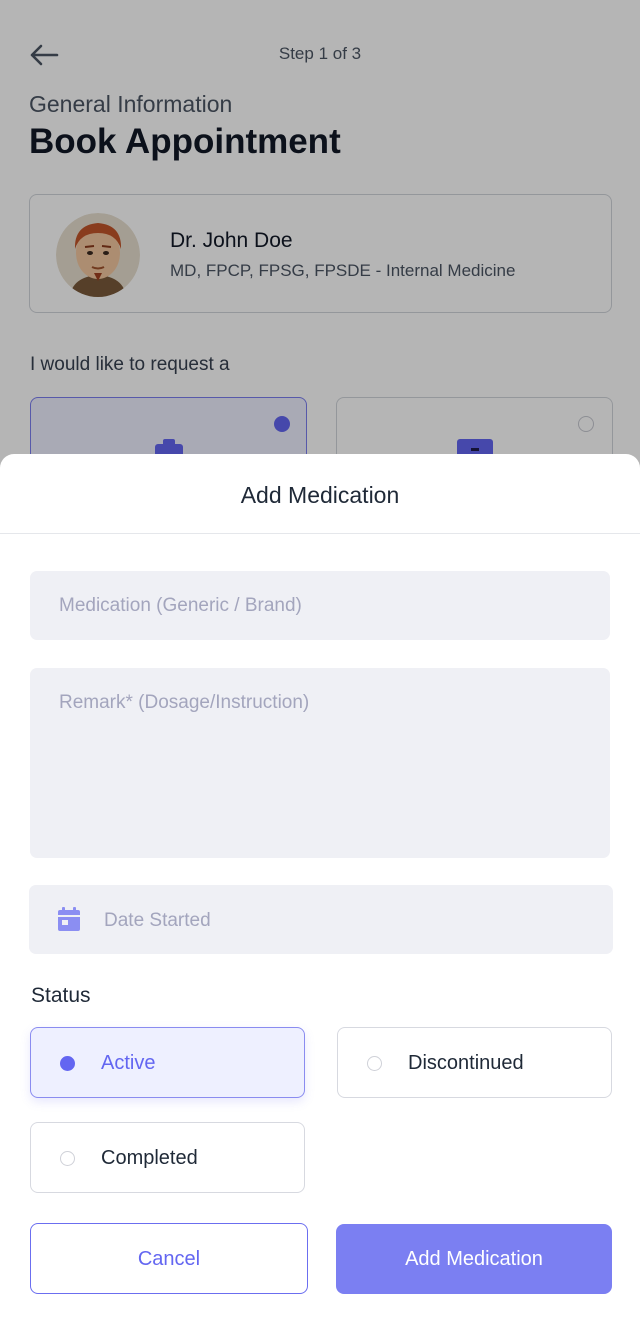  I want to click on date-placeholder: Date Started, so click(157, 920).